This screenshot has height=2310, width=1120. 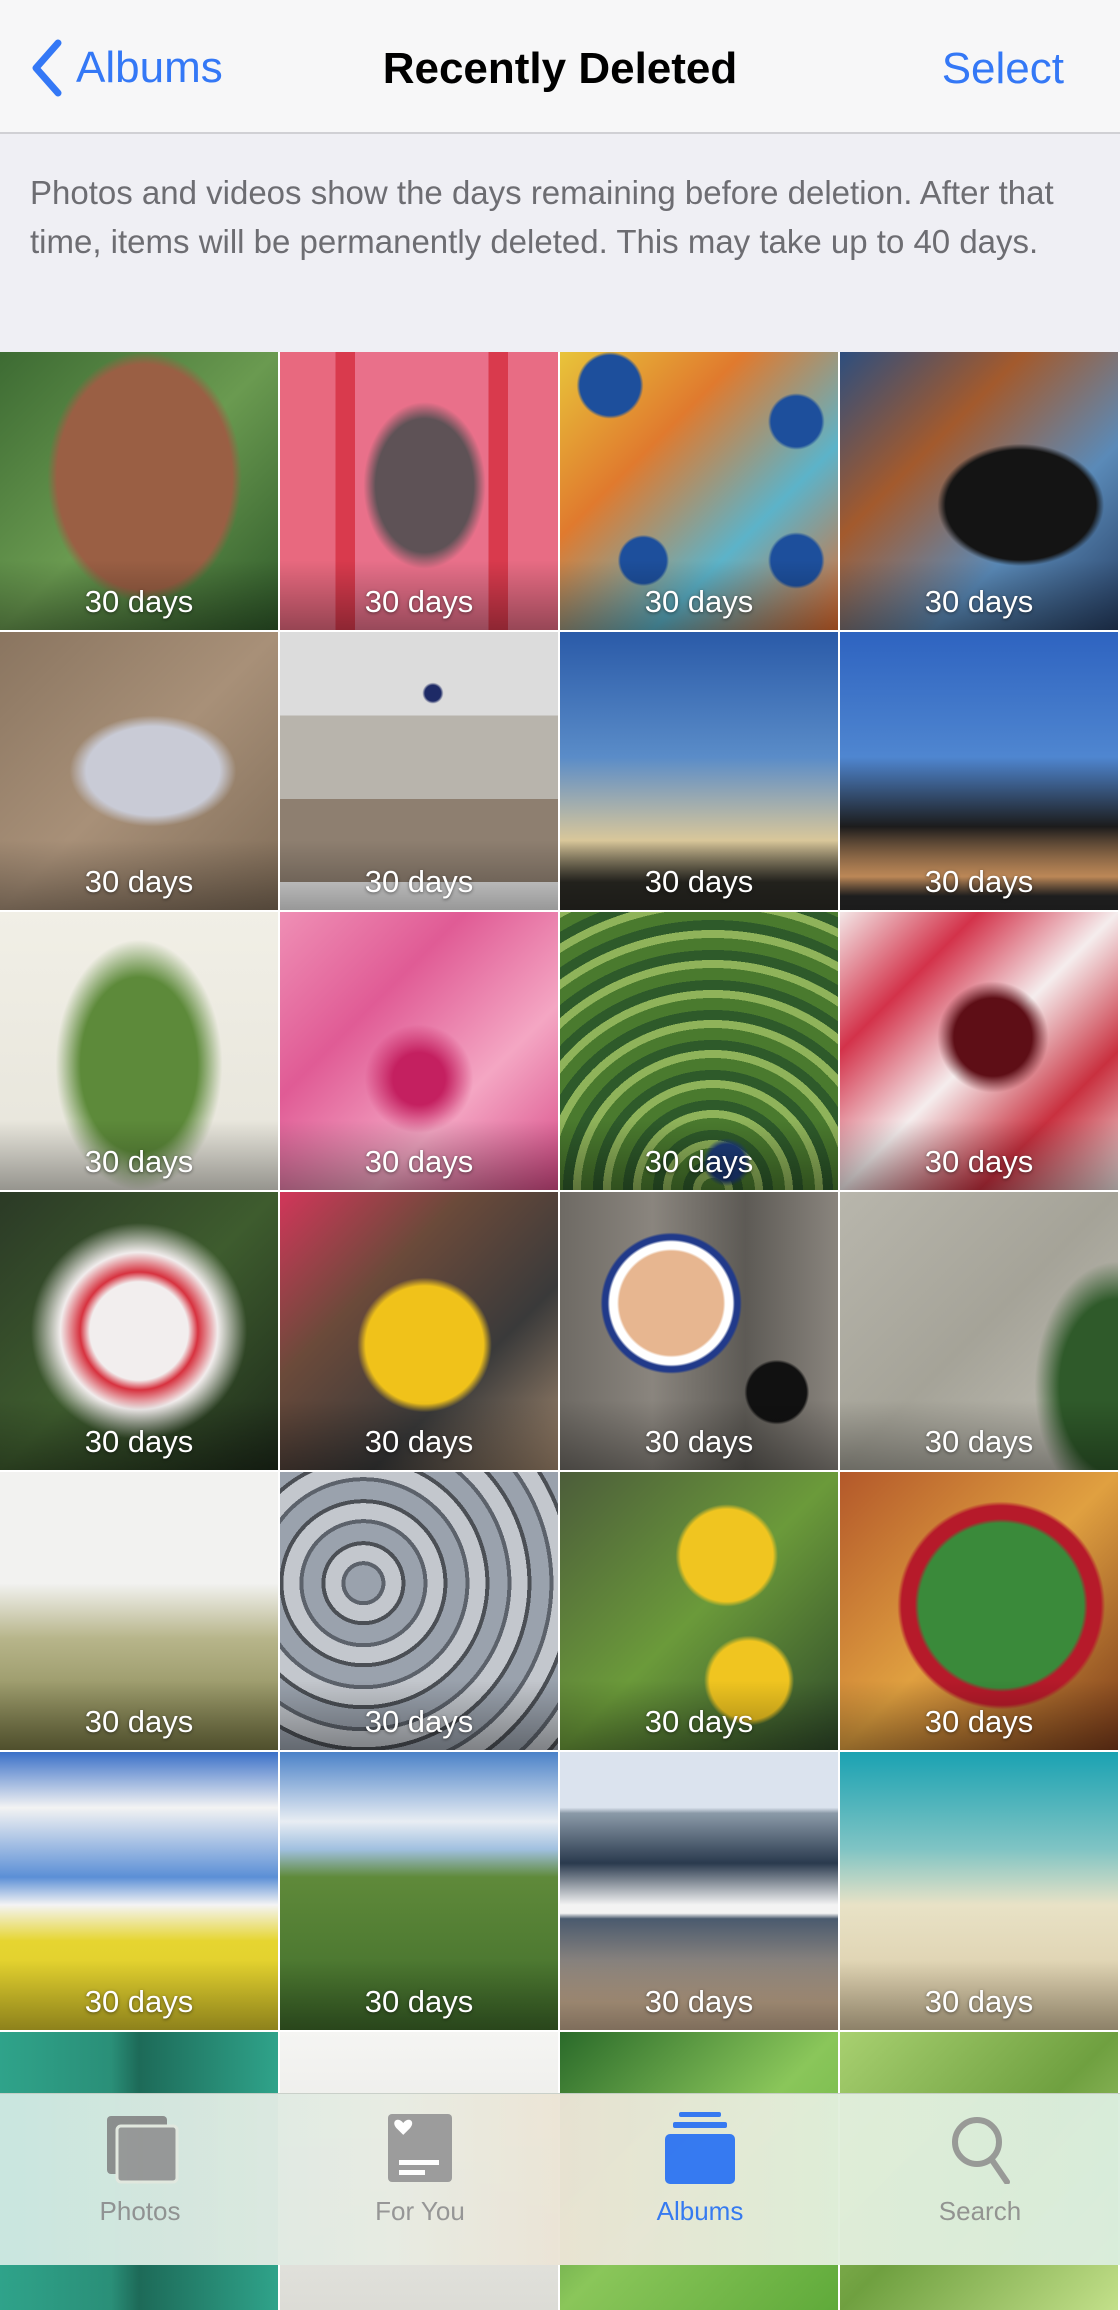 I want to click on tab-label: Search, so click(x=980, y=2211).